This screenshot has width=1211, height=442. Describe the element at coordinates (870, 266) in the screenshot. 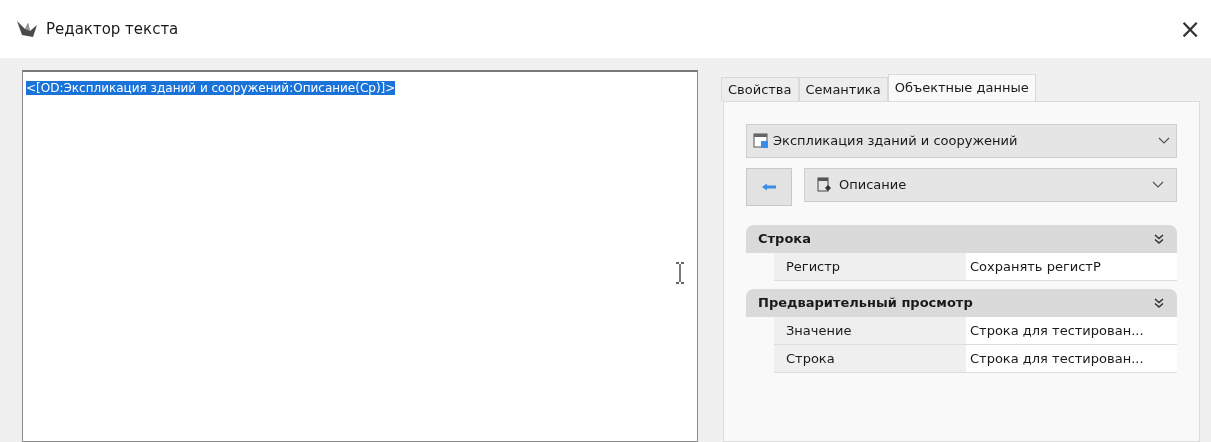

I see `property-name: Регистр` at that location.